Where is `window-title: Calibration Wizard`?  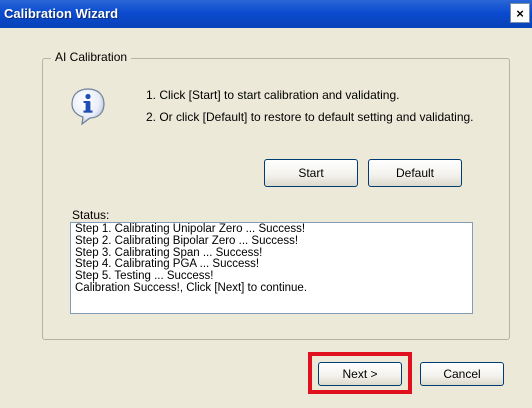
window-title: Calibration Wizard is located at coordinates (61, 13).